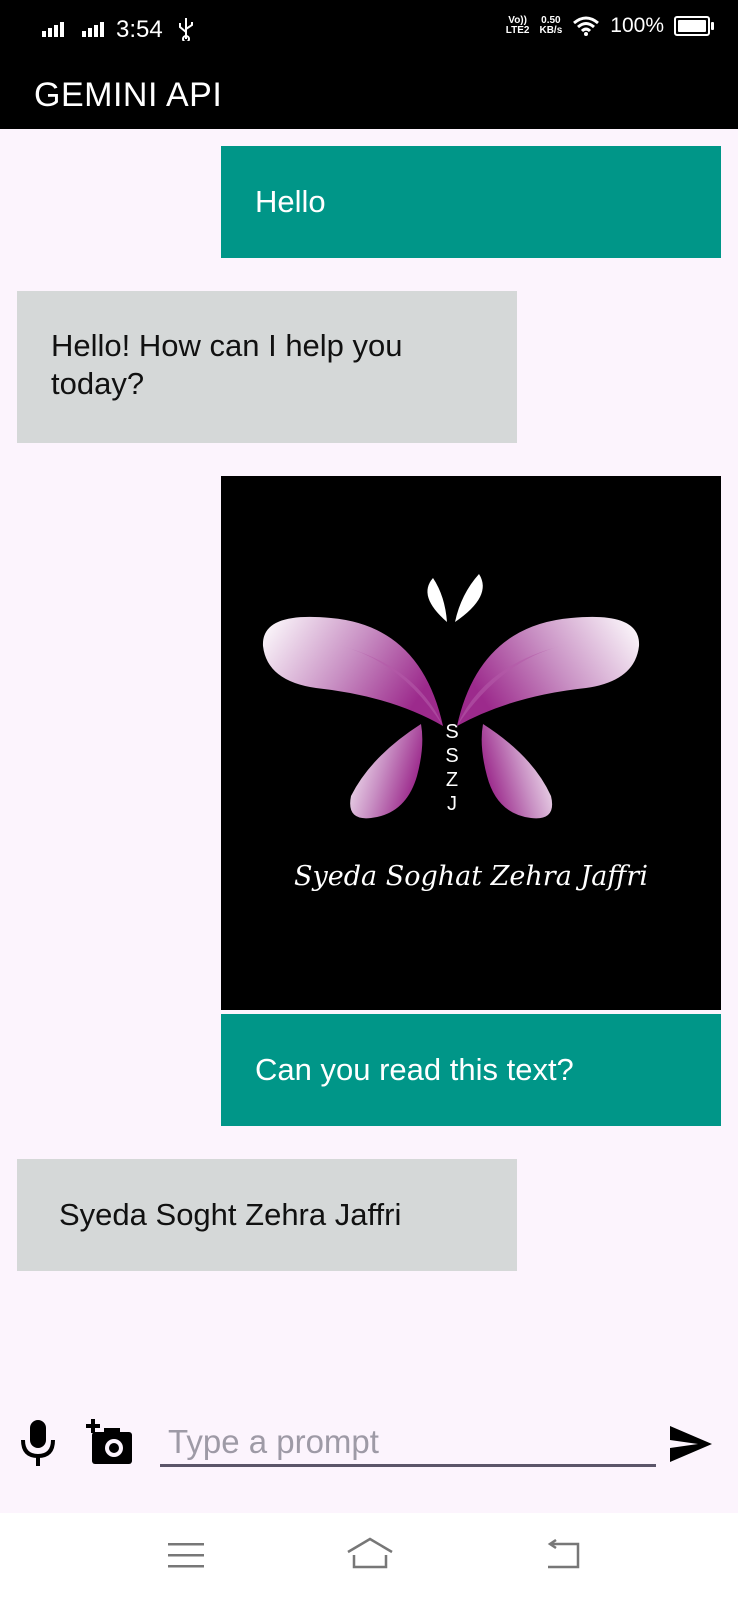 This screenshot has height=1600, width=738. What do you see at coordinates (414, 1069) in the screenshot?
I see `message-text: Can you read this text?` at bounding box center [414, 1069].